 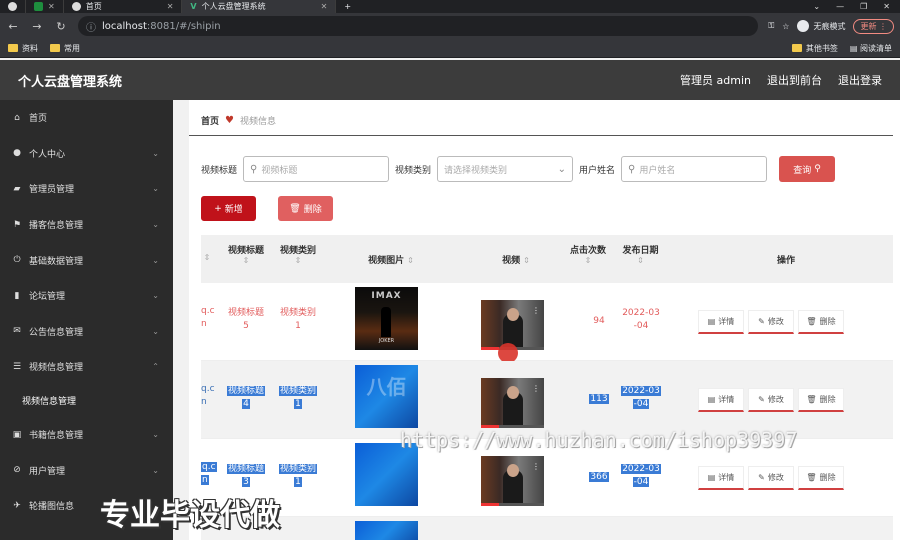 What do you see at coordinates (45, 6) in the screenshot?
I see `tab-doc: ✕` at bounding box center [45, 6].